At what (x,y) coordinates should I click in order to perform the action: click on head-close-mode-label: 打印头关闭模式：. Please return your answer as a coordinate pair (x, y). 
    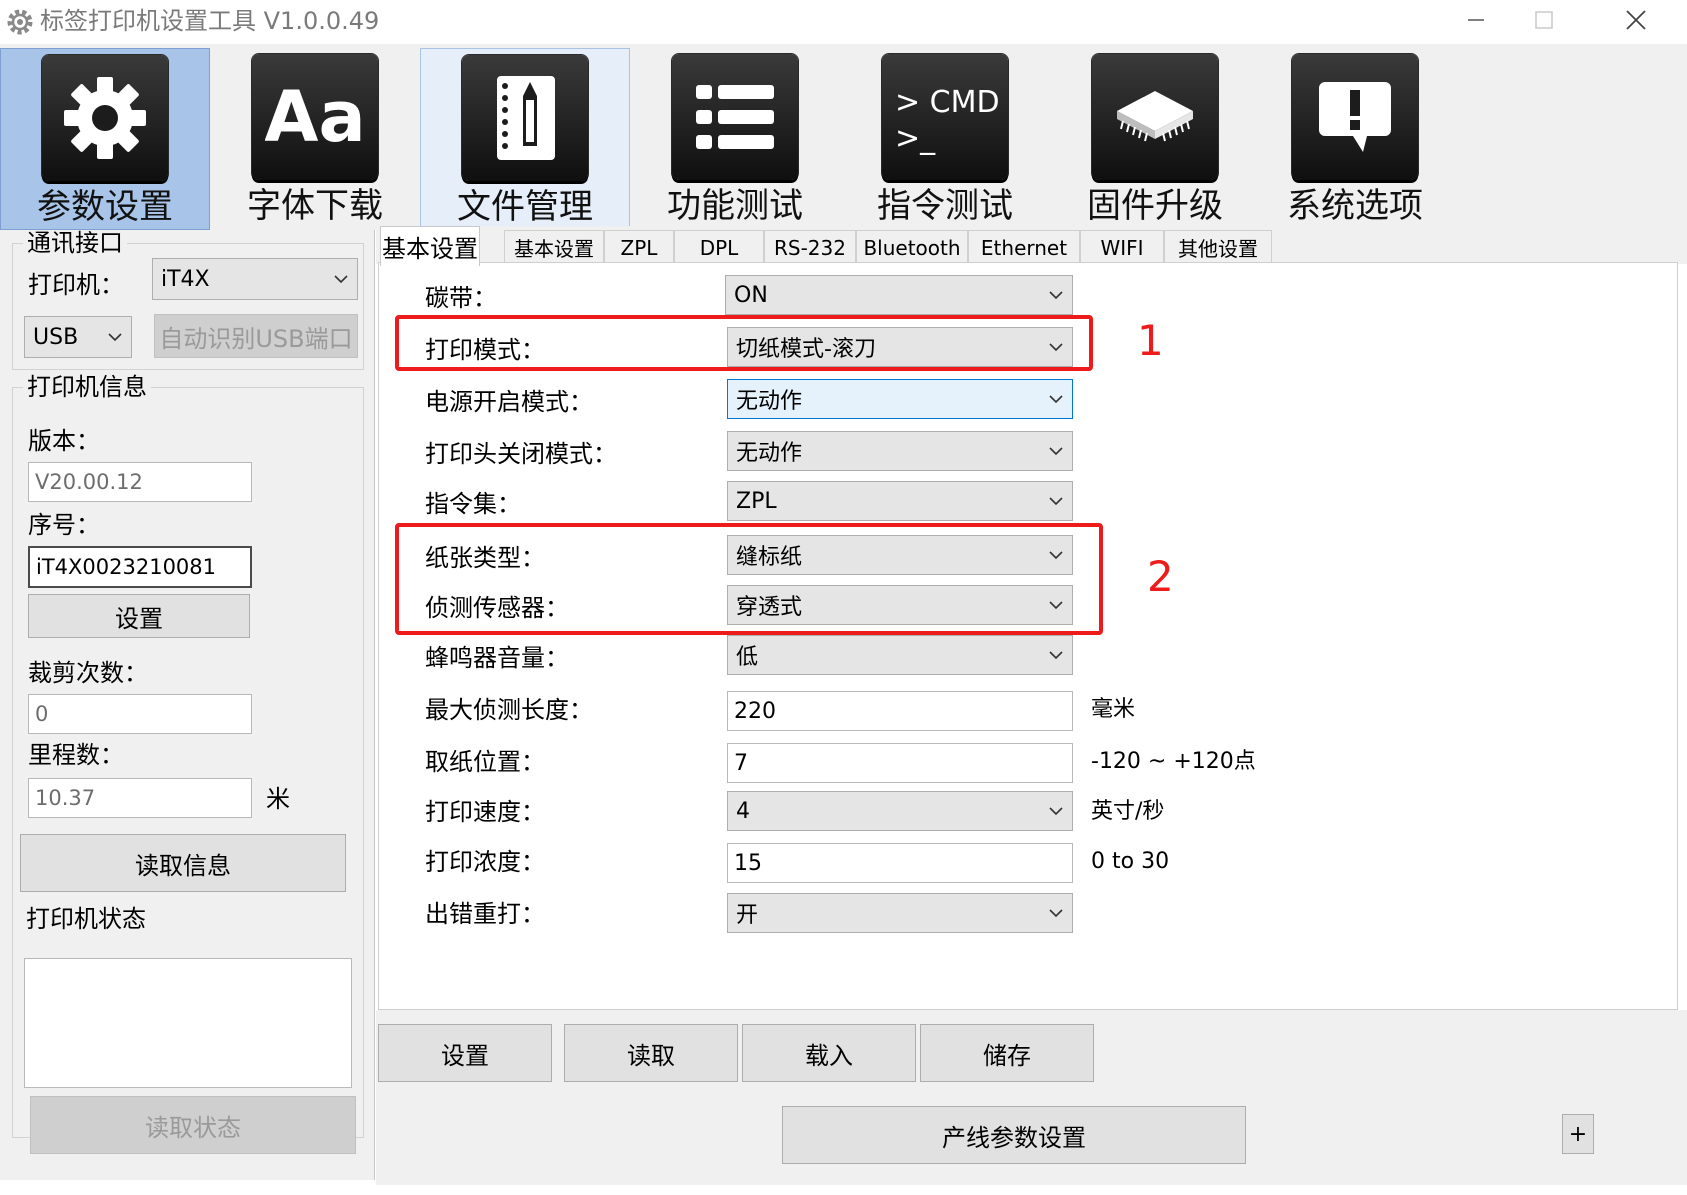
    Looking at the image, I should click on (521, 454).